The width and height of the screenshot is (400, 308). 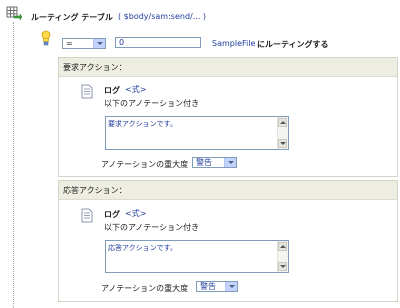 I want to click on request-actions-header: 要求アクション：, so click(x=228, y=67).